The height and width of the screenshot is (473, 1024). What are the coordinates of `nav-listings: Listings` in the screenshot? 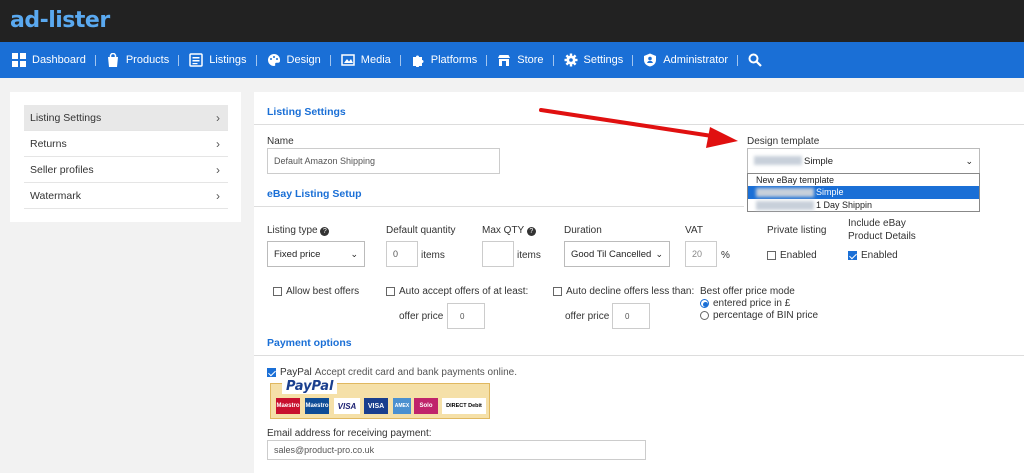 It's located at (218, 60).